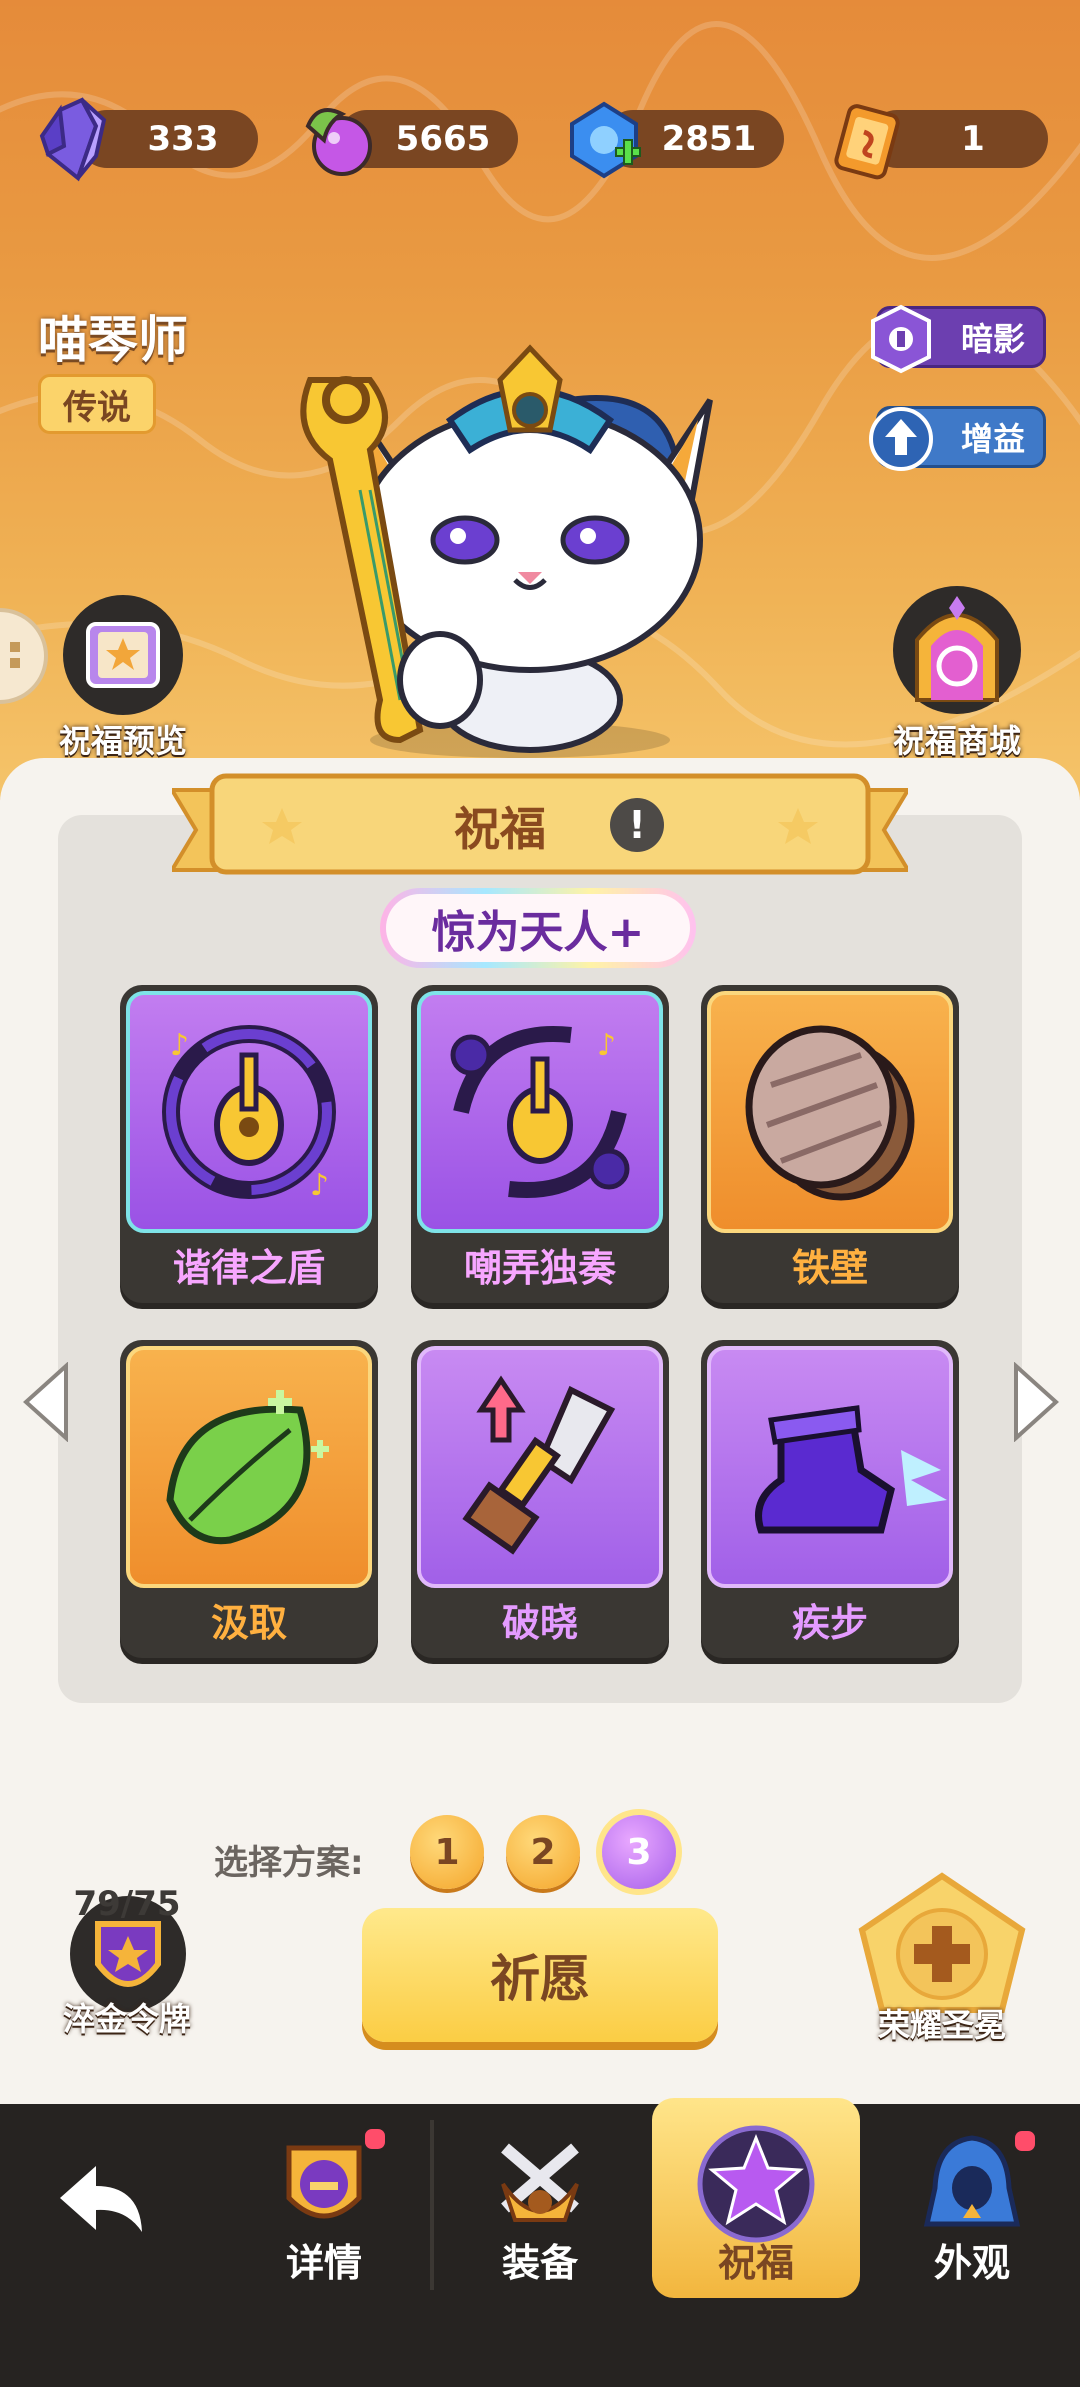 The height and width of the screenshot is (2387, 1080). I want to click on blessing-name: 汲取, so click(248, 1623).